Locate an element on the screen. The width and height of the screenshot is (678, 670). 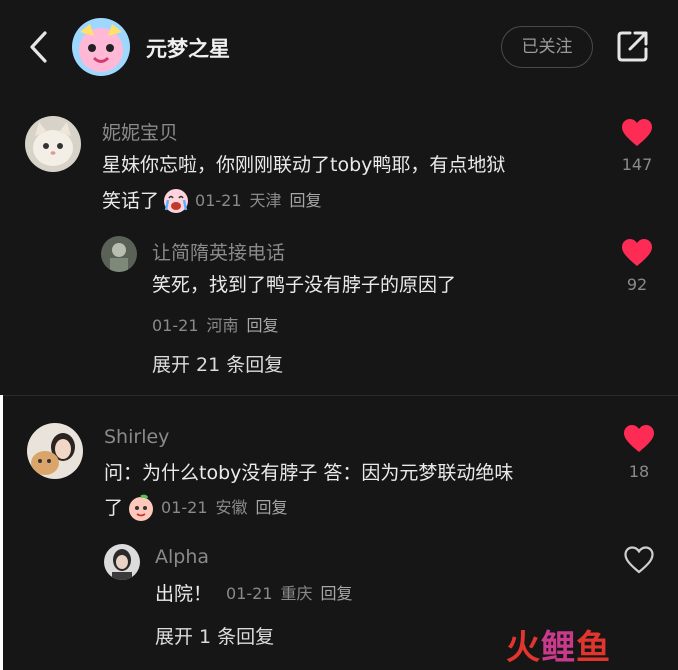
comment-text-line2: 了 01-21 安徽 回复 is located at coordinates (196, 508).